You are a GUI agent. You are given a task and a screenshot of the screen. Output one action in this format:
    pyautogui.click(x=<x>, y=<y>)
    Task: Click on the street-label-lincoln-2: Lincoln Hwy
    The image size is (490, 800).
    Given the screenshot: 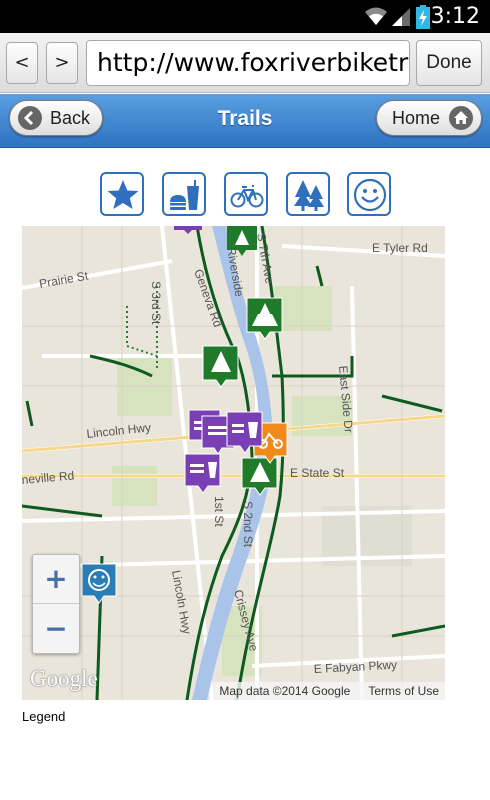 What is the action you would take?
    pyautogui.click(x=181, y=602)
    